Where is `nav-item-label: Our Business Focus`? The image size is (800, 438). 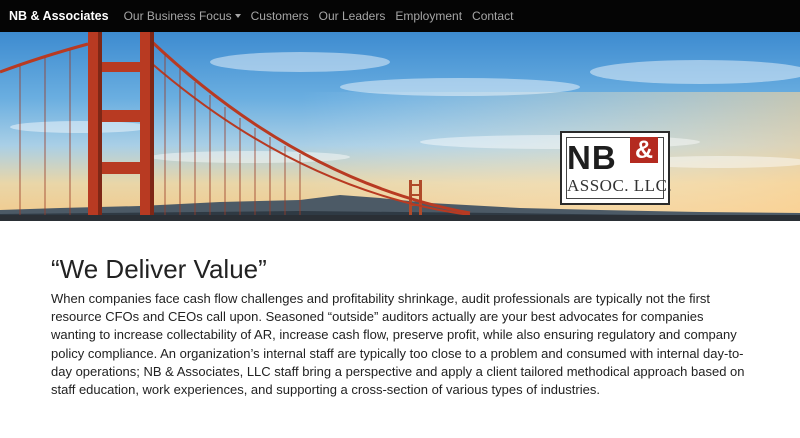 nav-item-label: Our Business Focus is located at coordinates (177, 16).